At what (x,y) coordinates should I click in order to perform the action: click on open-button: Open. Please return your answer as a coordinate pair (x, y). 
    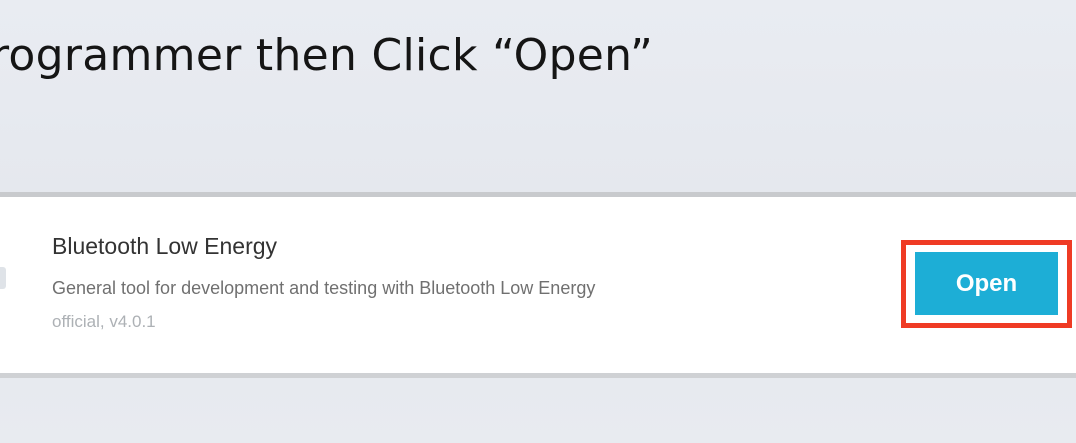
    Looking at the image, I should click on (986, 283).